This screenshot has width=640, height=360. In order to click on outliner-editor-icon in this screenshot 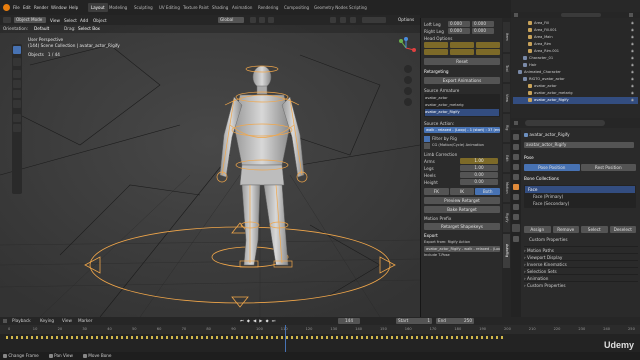, I will do `click(516, 15)`.